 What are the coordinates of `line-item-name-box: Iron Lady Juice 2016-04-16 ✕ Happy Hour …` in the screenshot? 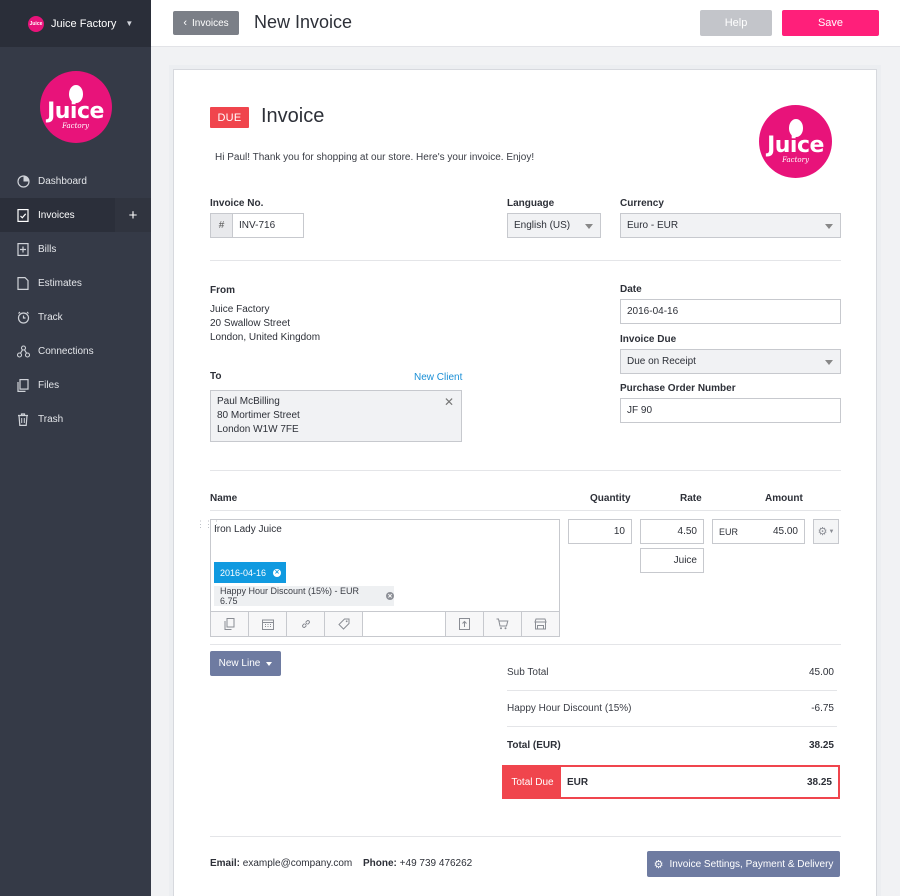 It's located at (385, 578).